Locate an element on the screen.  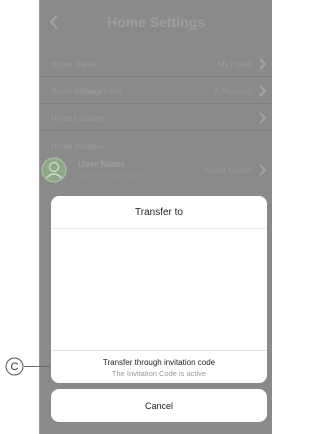
member-role: Home Owner is located at coordinates (228, 170).